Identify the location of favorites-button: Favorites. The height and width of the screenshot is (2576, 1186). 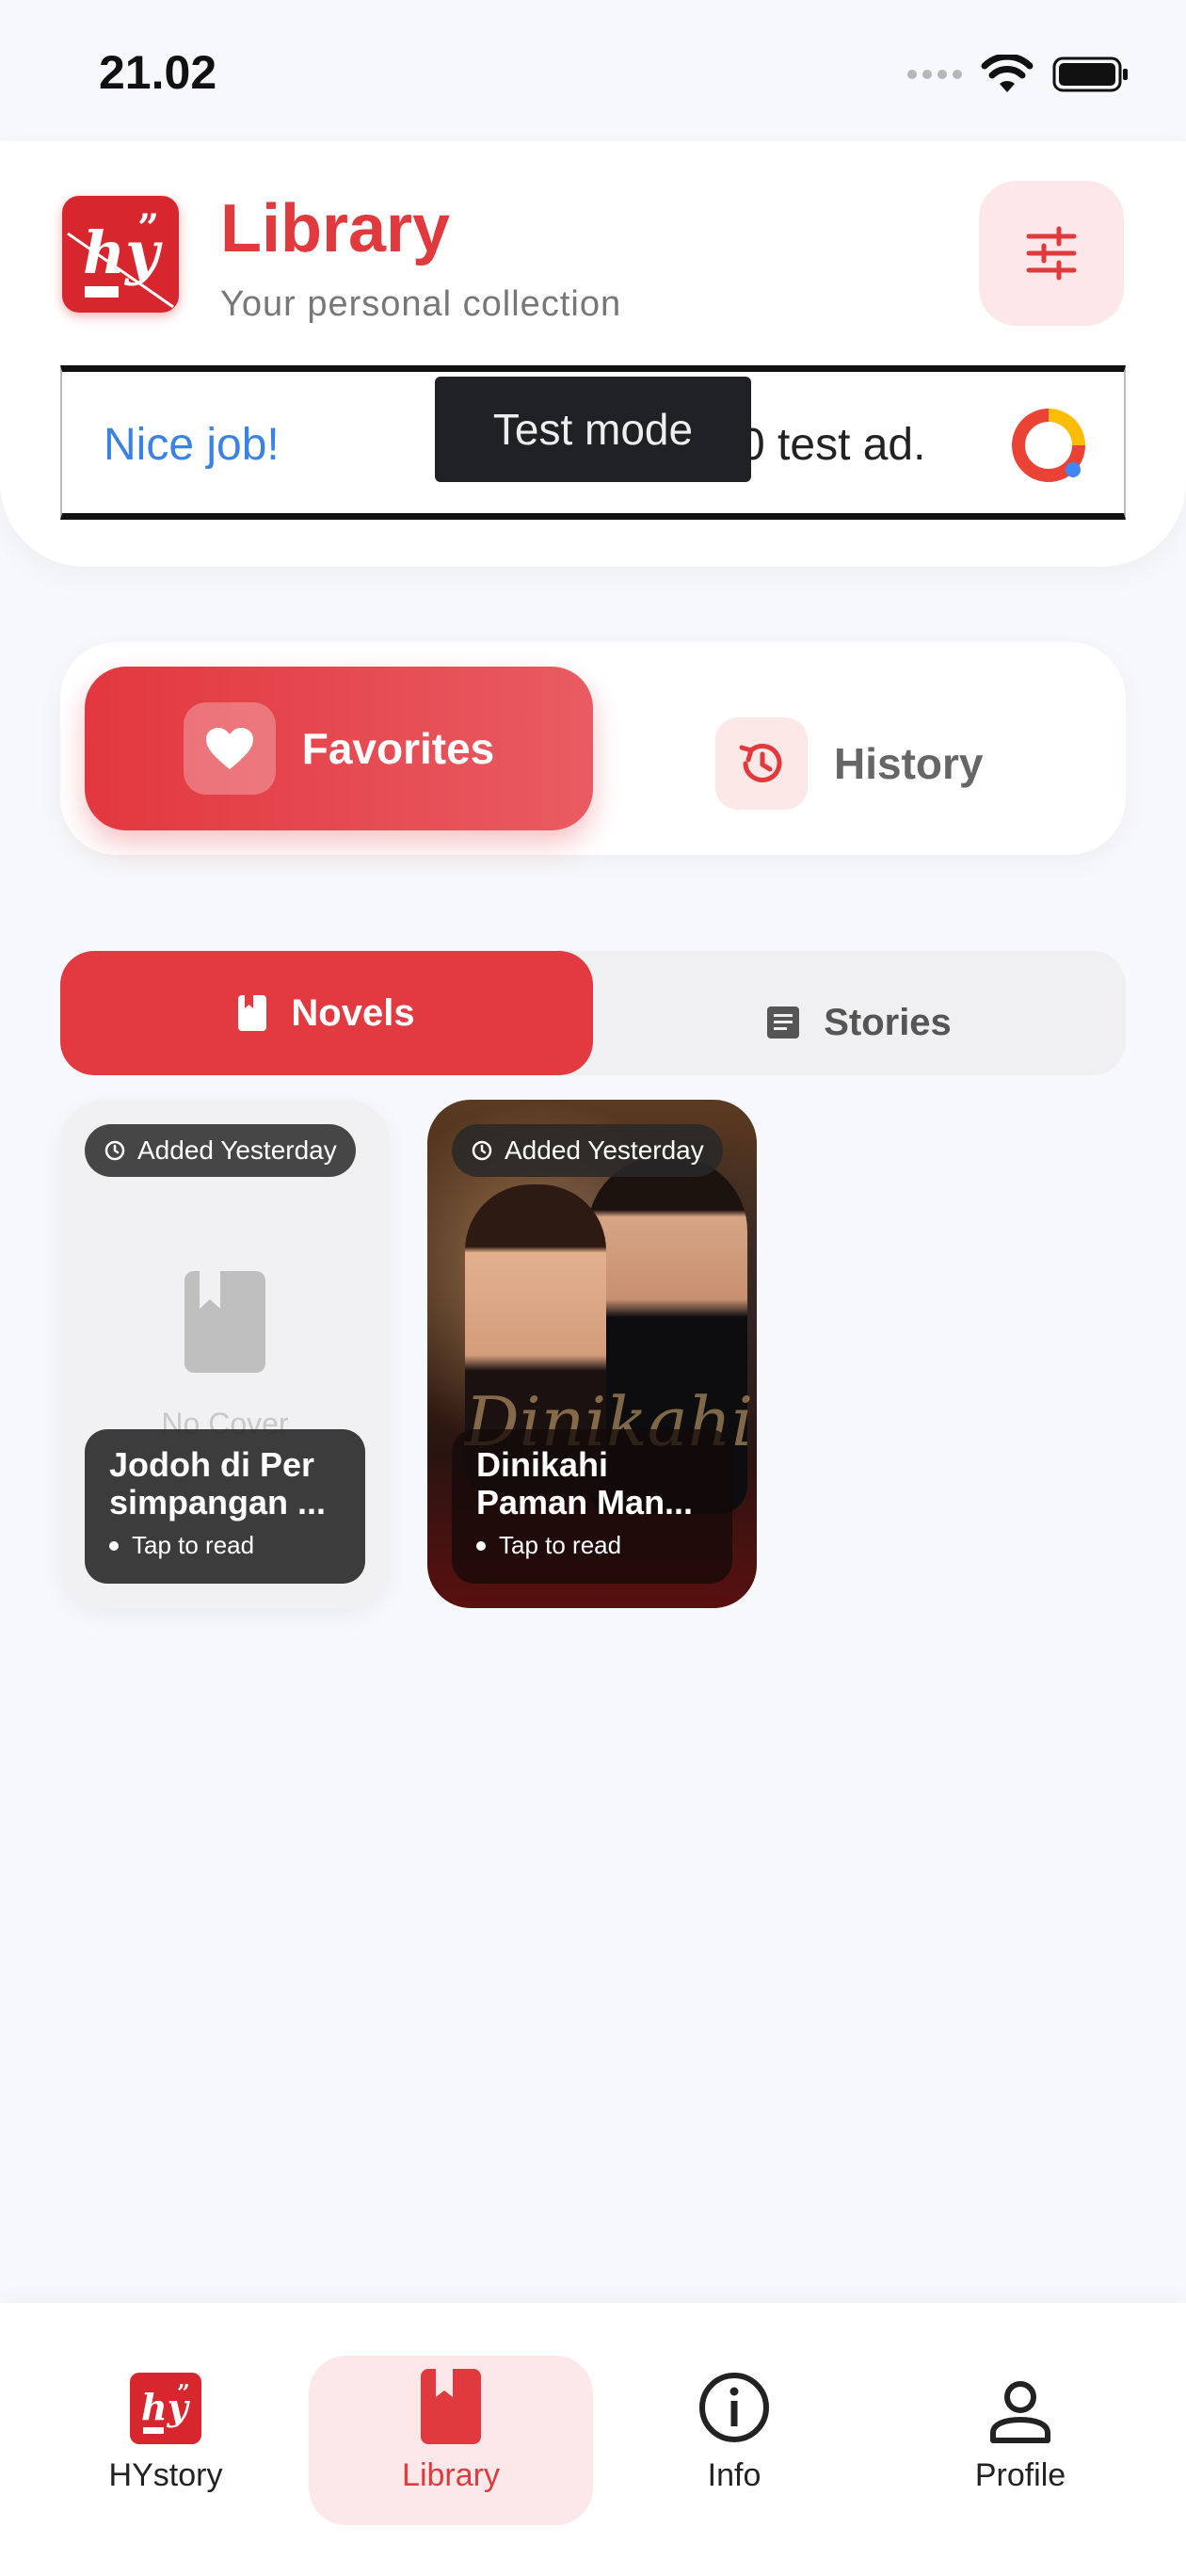
(339, 748).